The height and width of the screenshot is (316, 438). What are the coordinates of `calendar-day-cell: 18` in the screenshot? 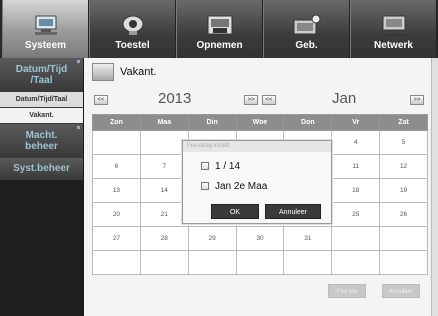 It's located at (356, 190).